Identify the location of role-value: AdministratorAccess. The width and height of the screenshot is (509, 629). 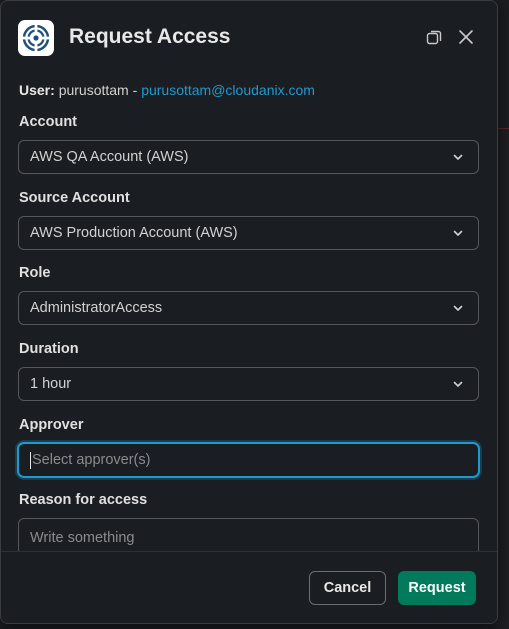
(96, 308).